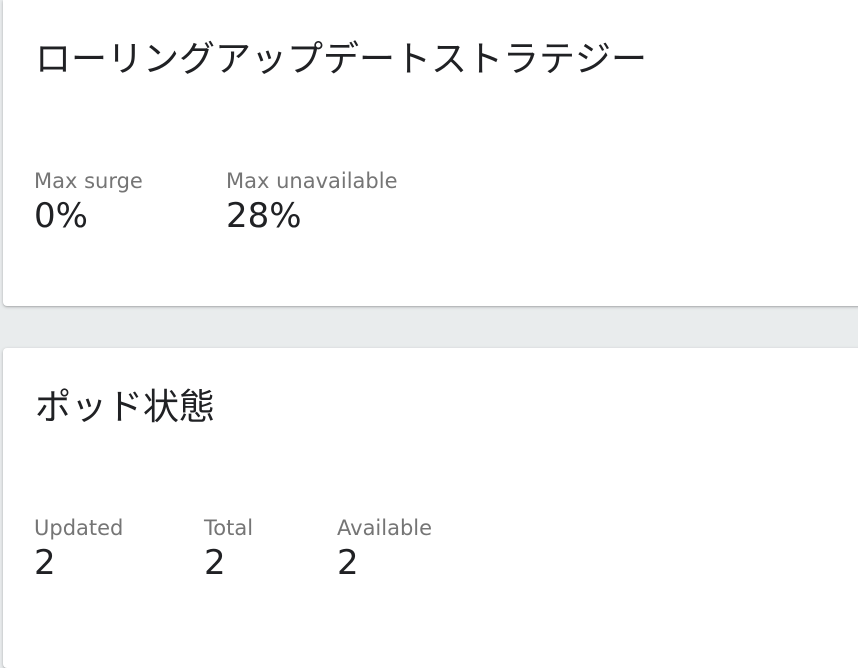 The width and height of the screenshot is (858, 668). I want to click on updated-metric: Updated 2, so click(78, 549).